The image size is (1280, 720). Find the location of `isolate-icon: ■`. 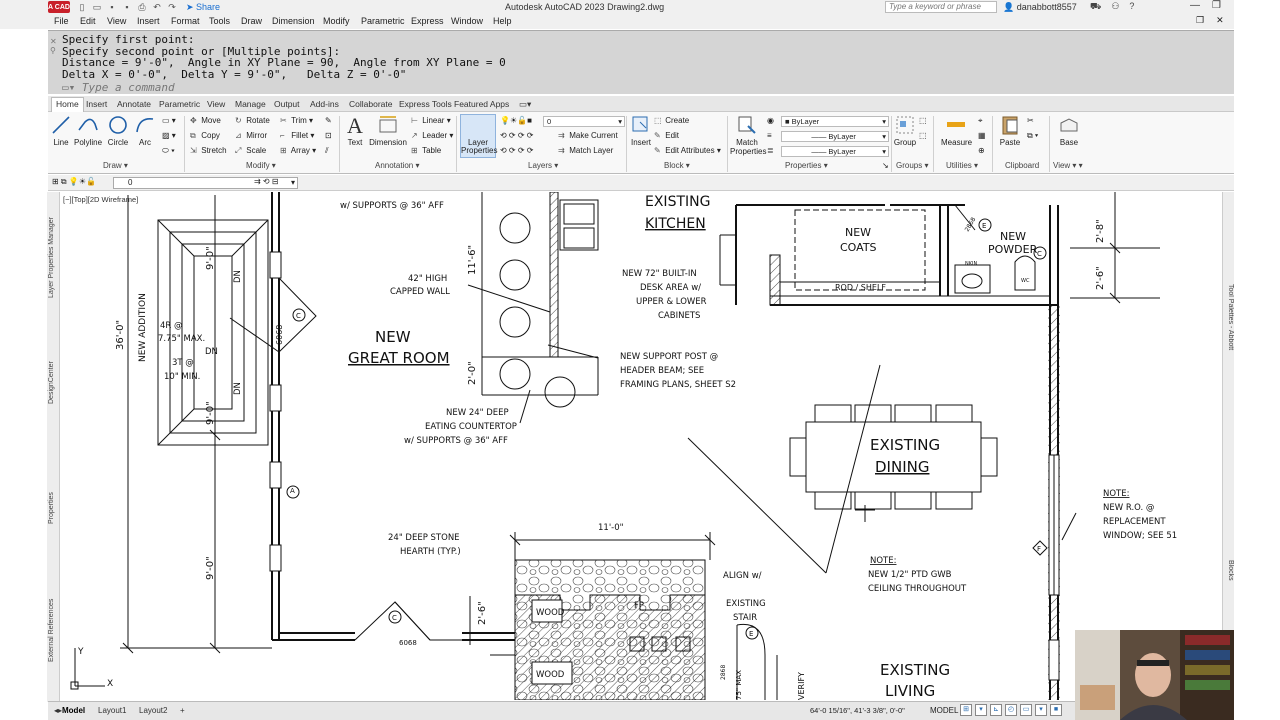

isolate-icon: ■ is located at coordinates (1056, 710).